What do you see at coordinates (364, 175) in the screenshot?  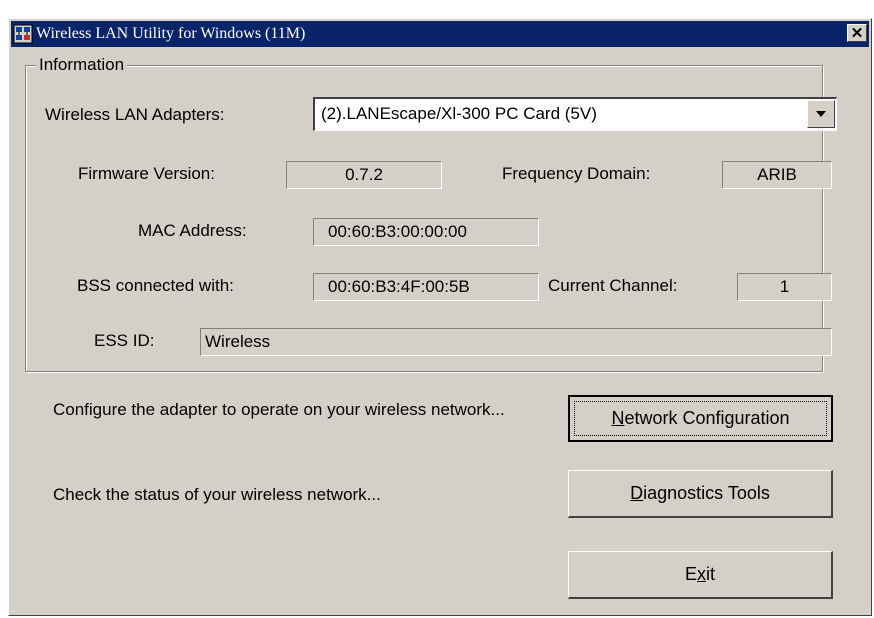 I see `firmware-value: 0.7.2` at bounding box center [364, 175].